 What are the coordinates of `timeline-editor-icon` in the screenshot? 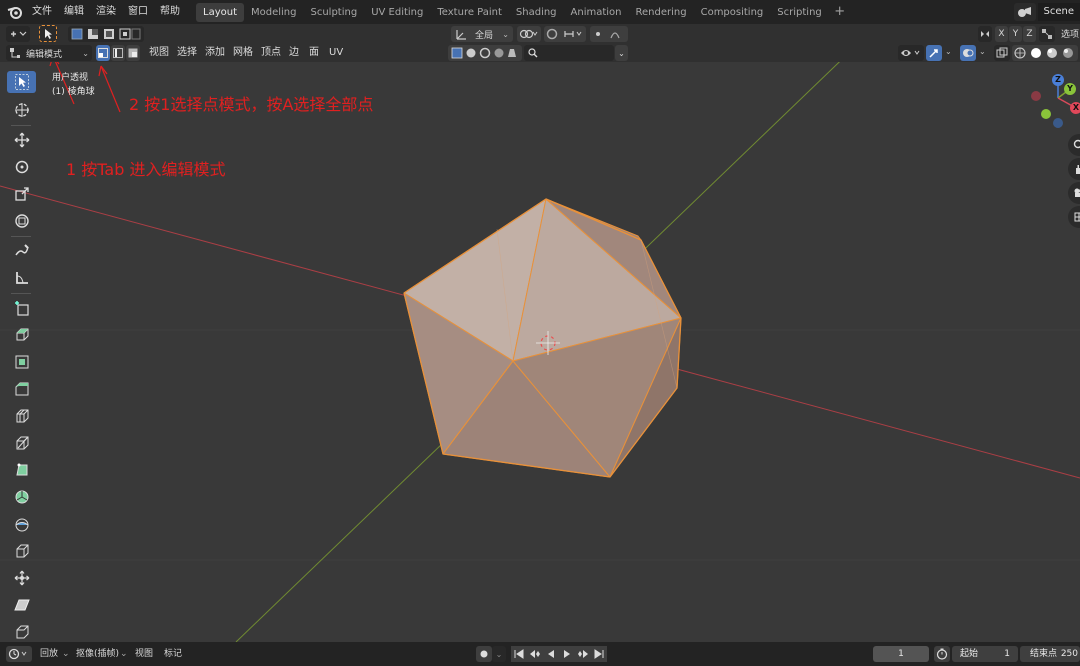 It's located at (19, 654).